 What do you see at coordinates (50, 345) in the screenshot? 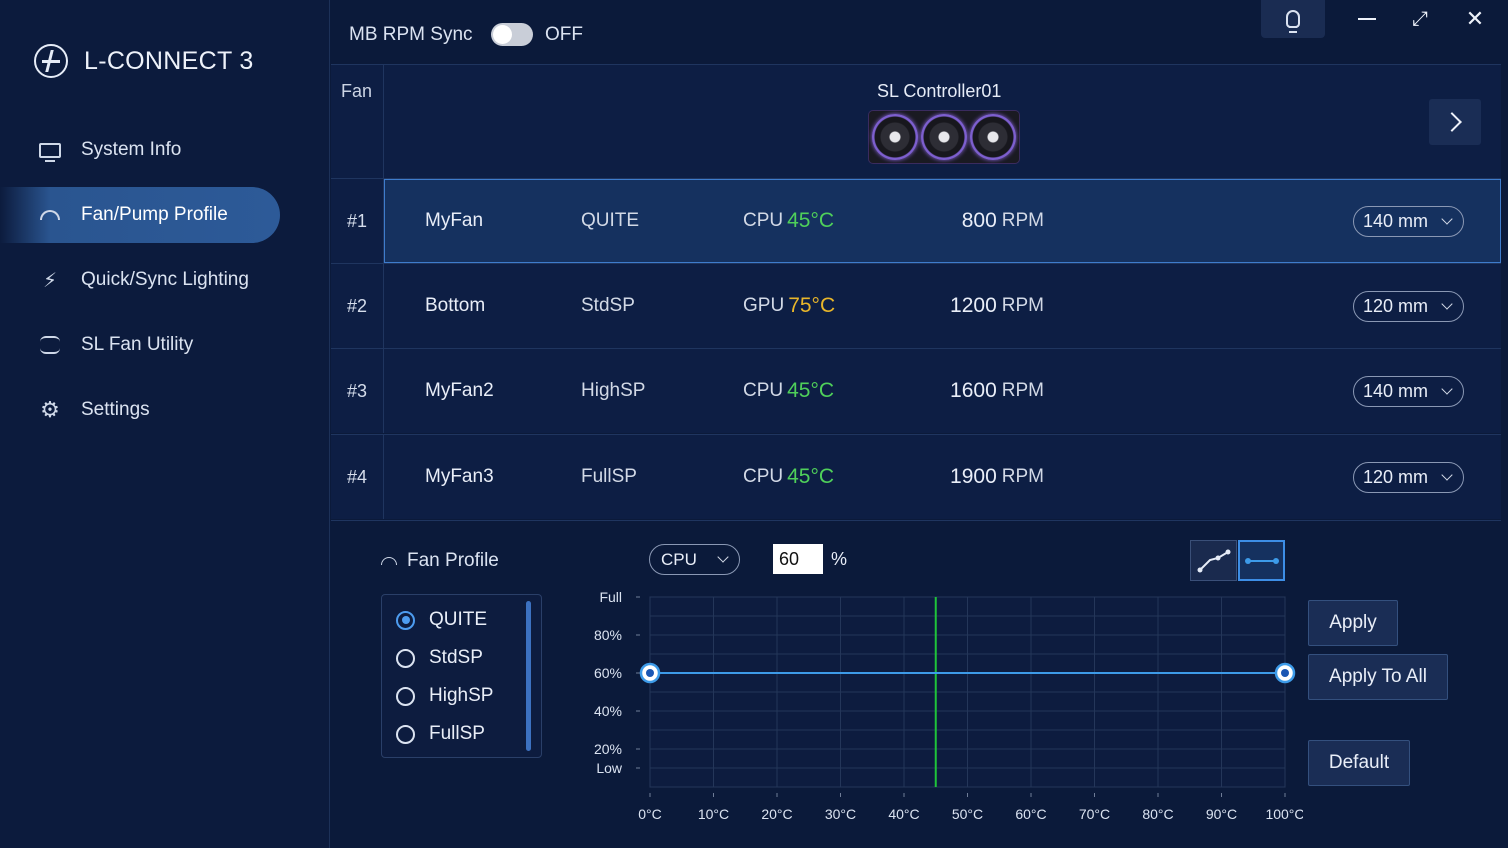
I see `sl-fan-icon` at bounding box center [50, 345].